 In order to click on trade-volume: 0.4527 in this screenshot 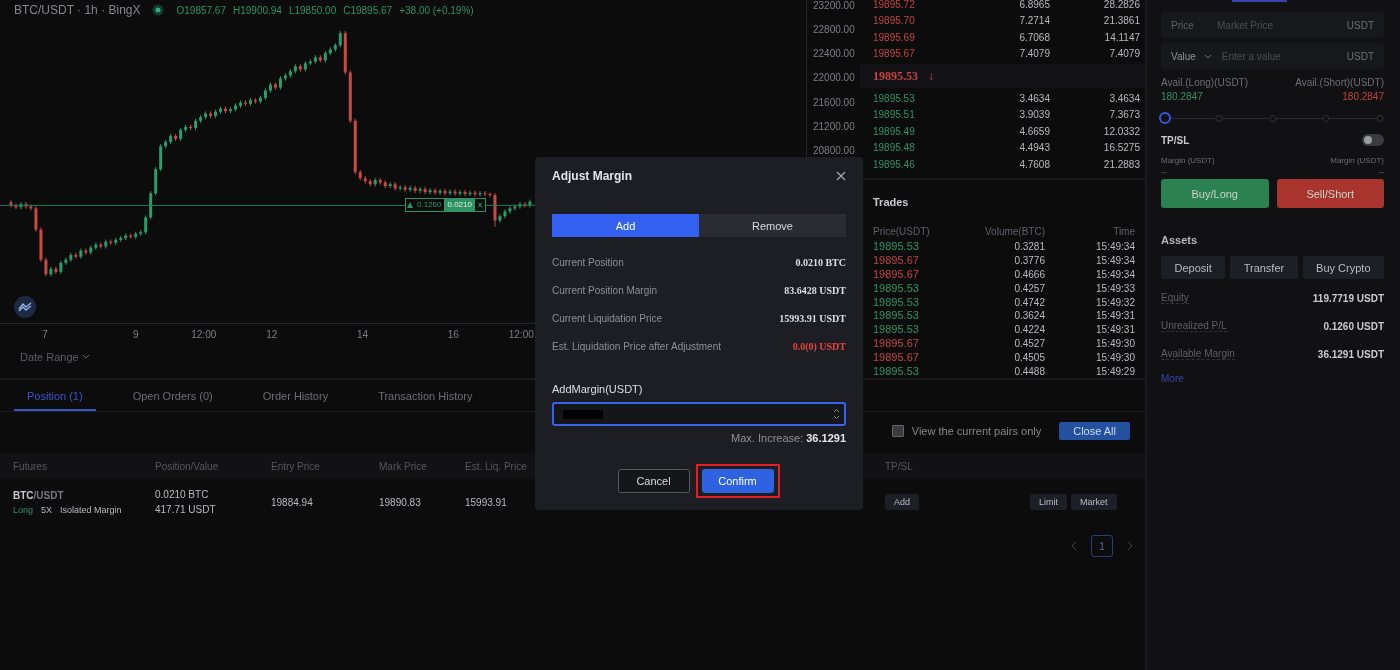, I will do `click(1029, 343)`.